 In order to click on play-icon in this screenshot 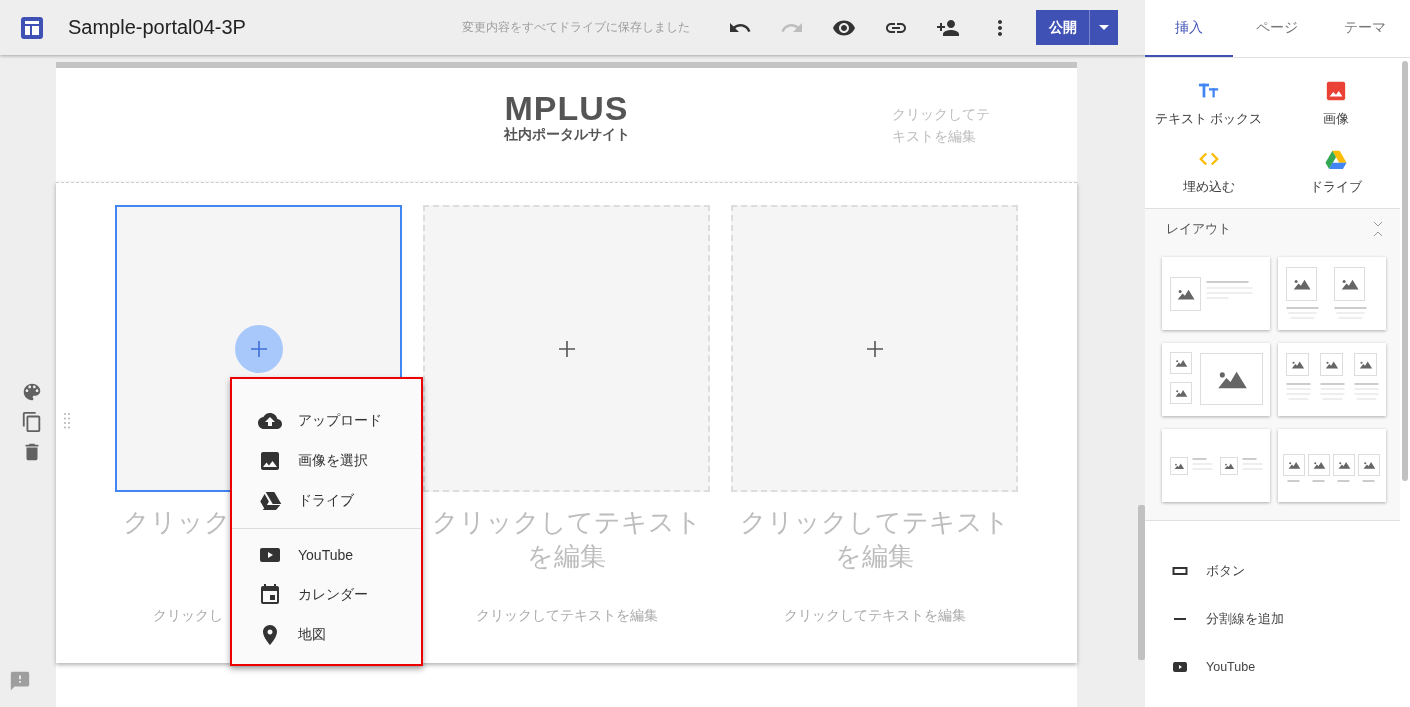, I will do `click(1180, 667)`.